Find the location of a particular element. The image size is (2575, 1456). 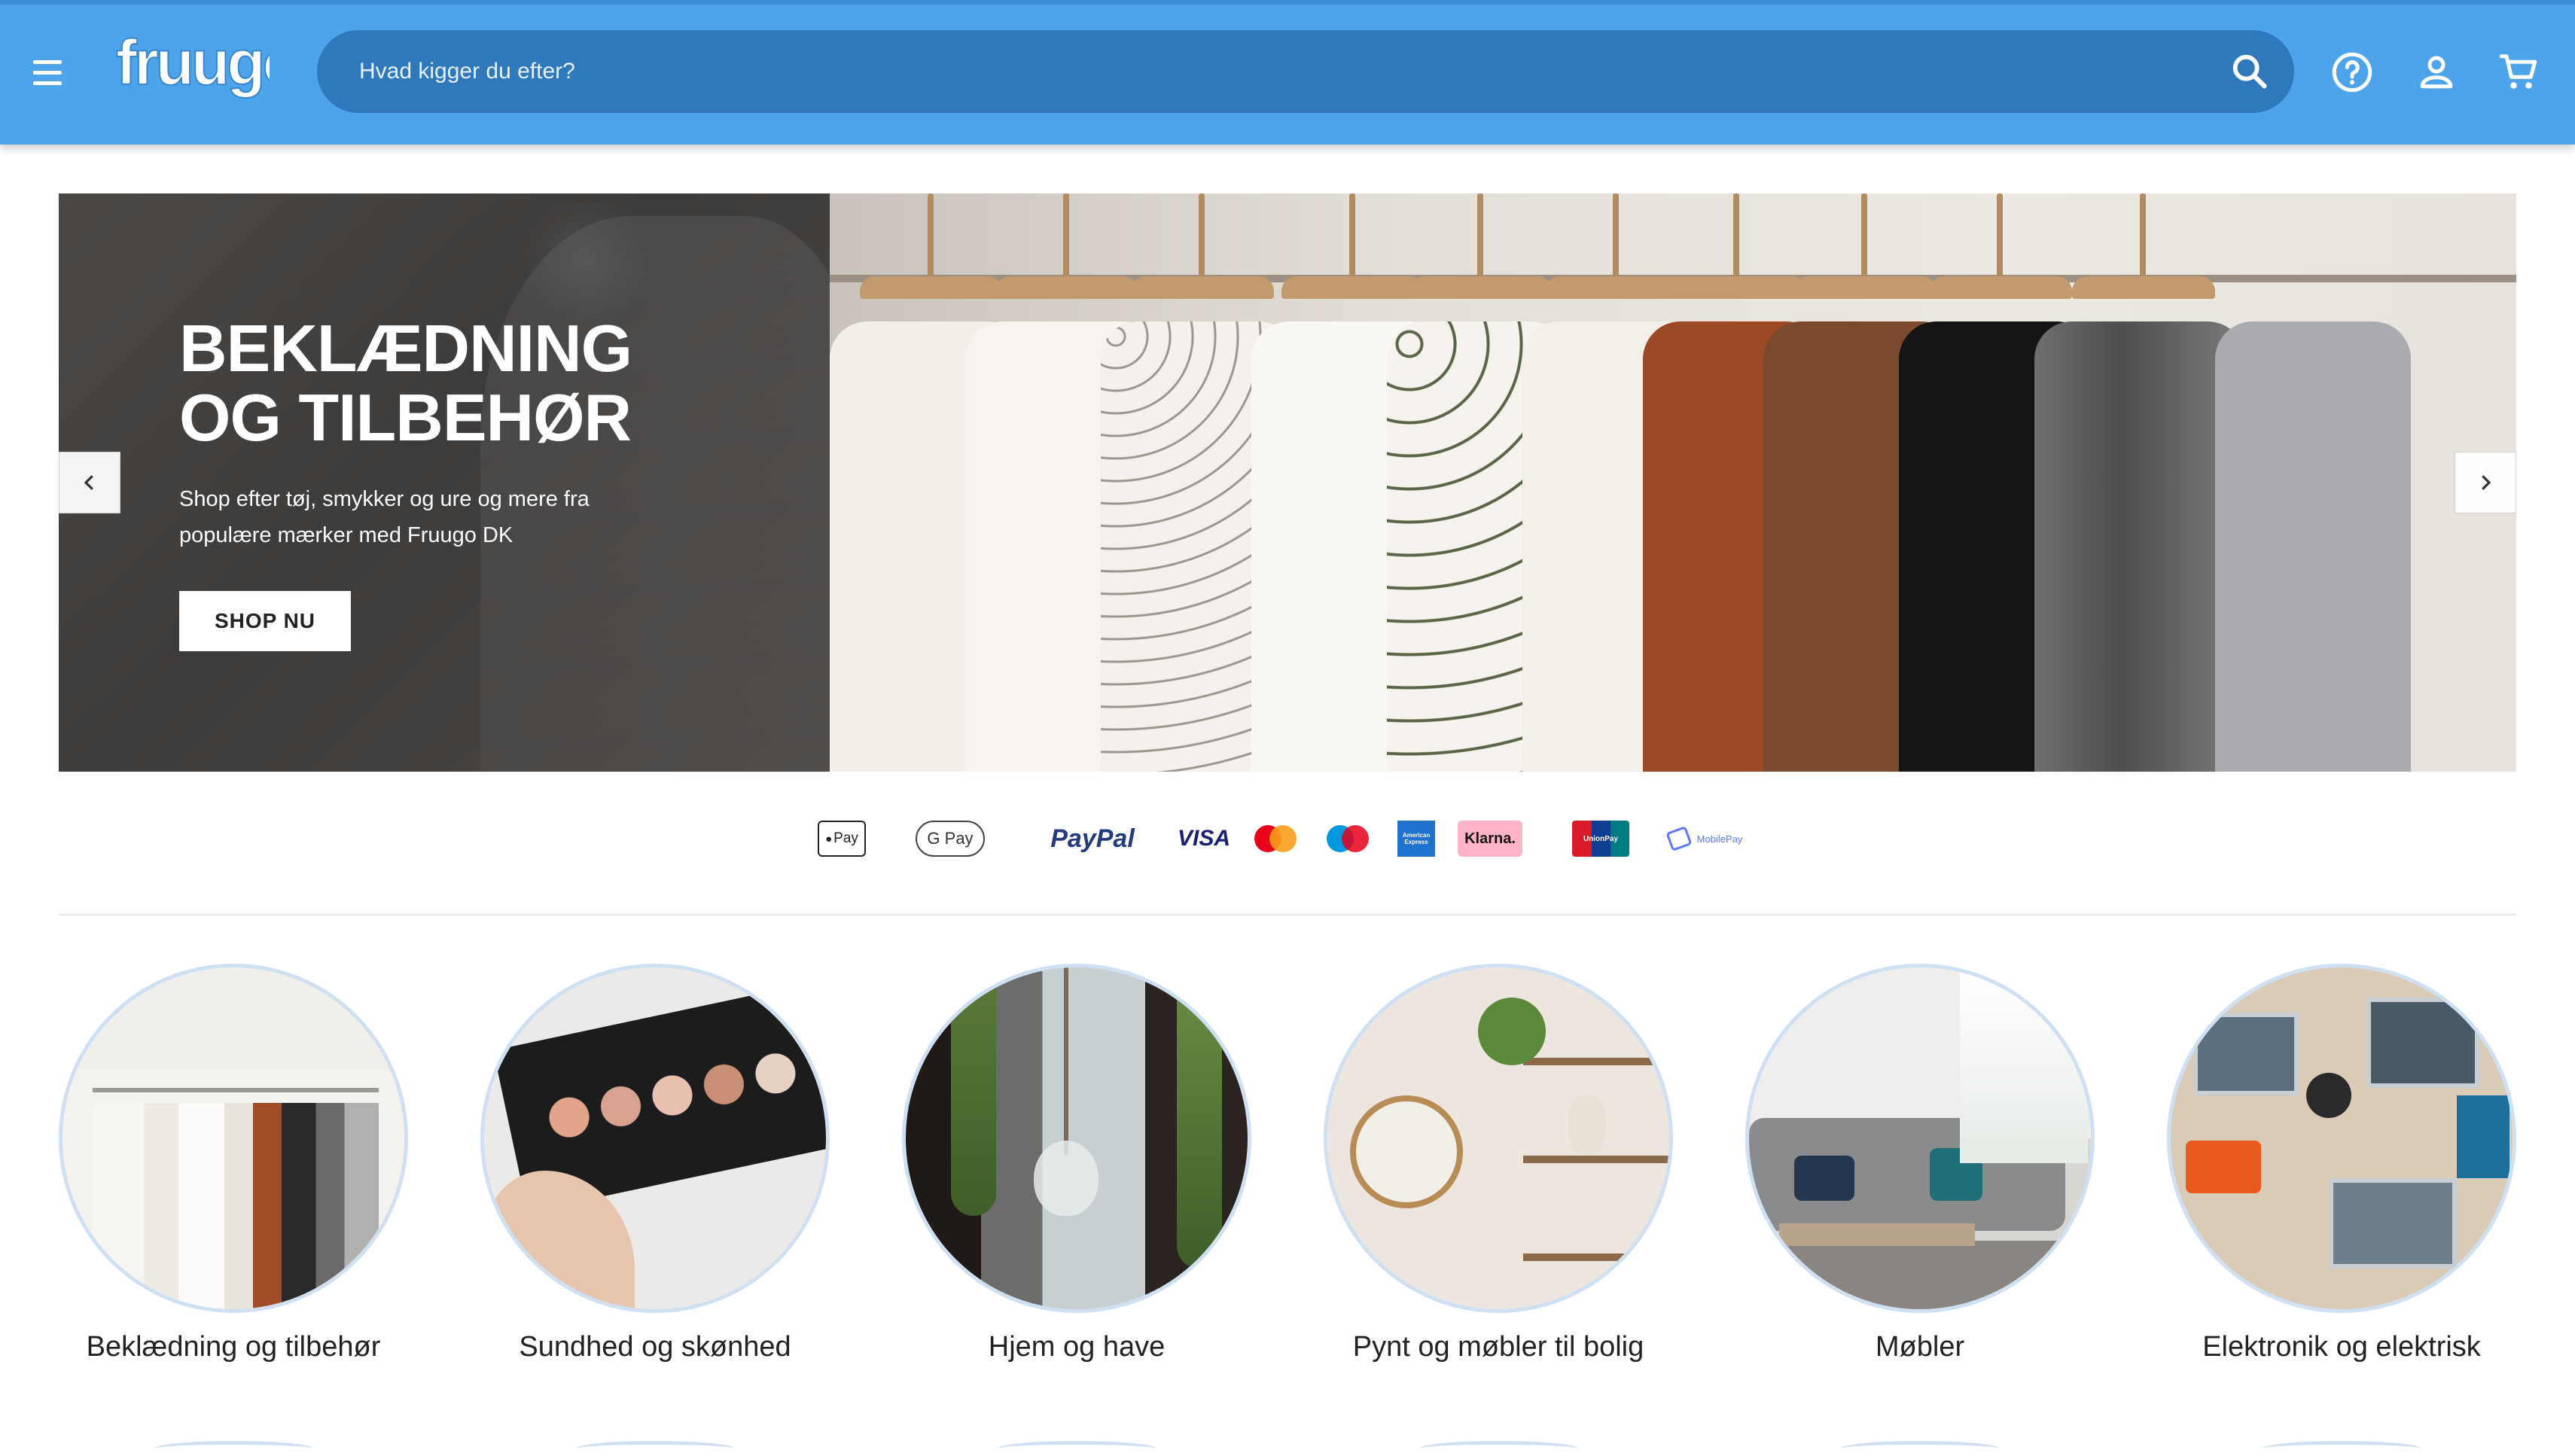

site-header: fruugo is located at coordinates (1287, 72).